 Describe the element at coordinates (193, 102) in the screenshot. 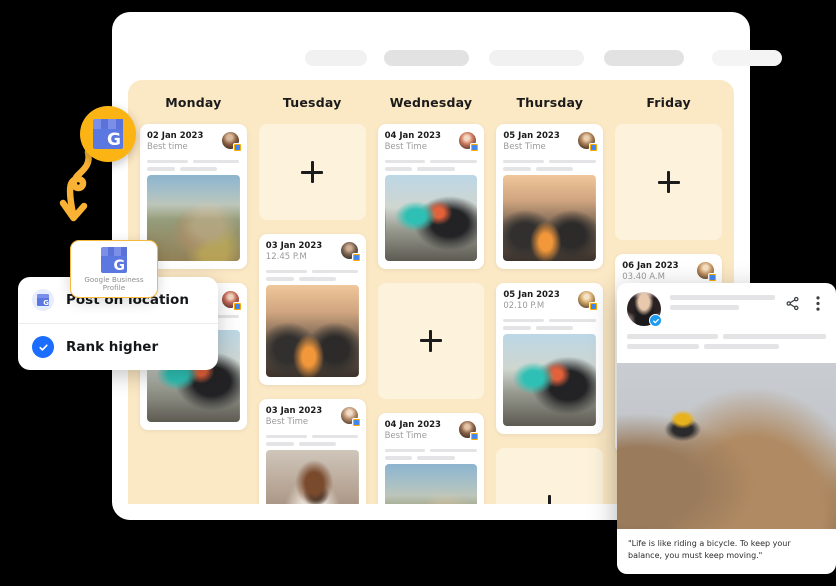

I see `day-header-monday: Monday` at that location.